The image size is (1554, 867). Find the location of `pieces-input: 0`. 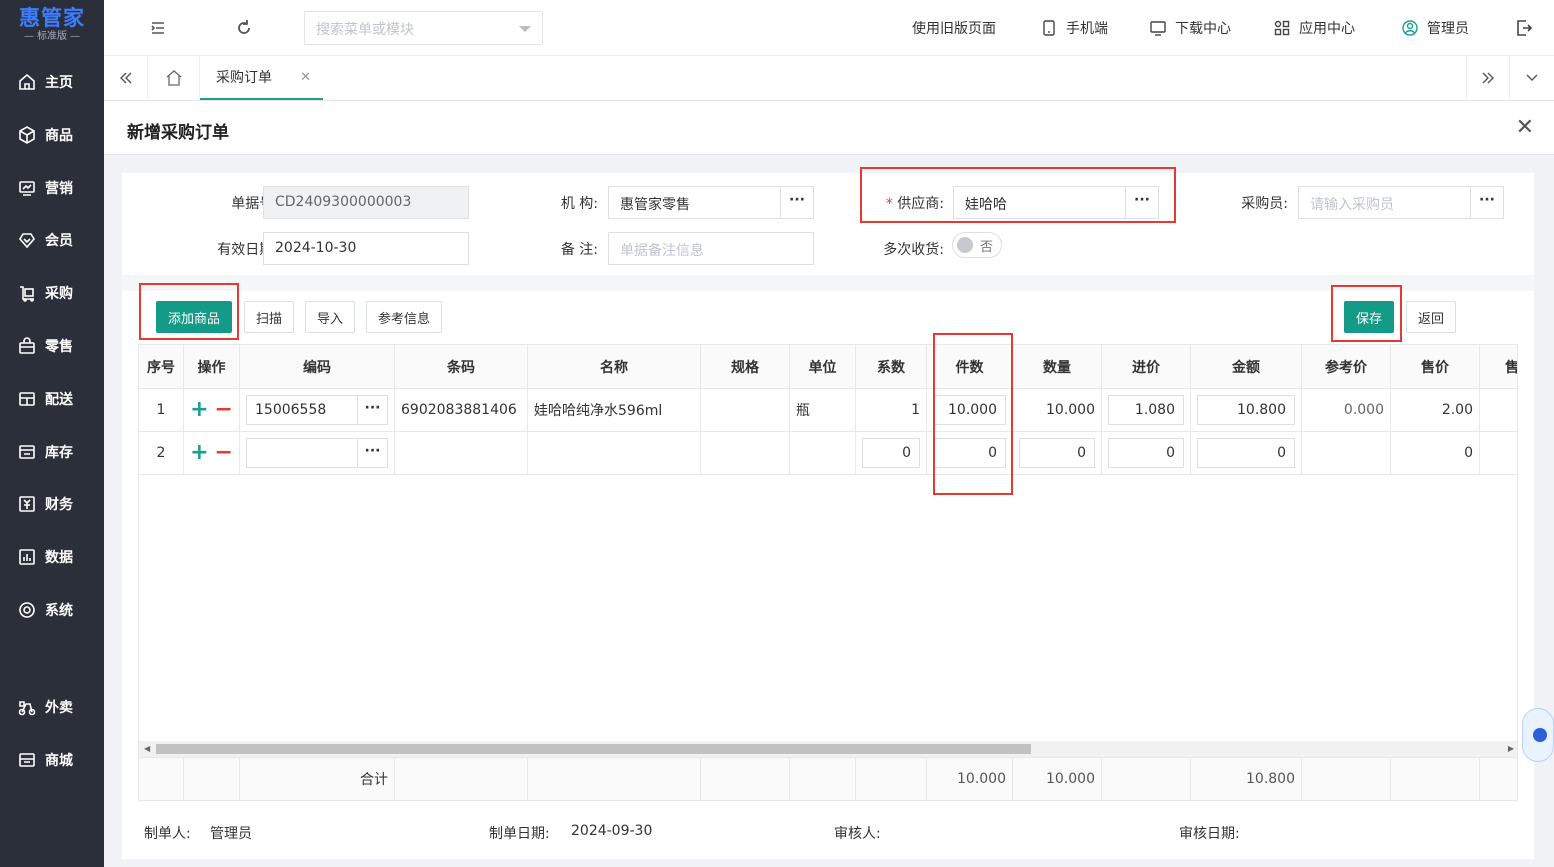

pieces-input: 0 is located at coordinates (969, 453).